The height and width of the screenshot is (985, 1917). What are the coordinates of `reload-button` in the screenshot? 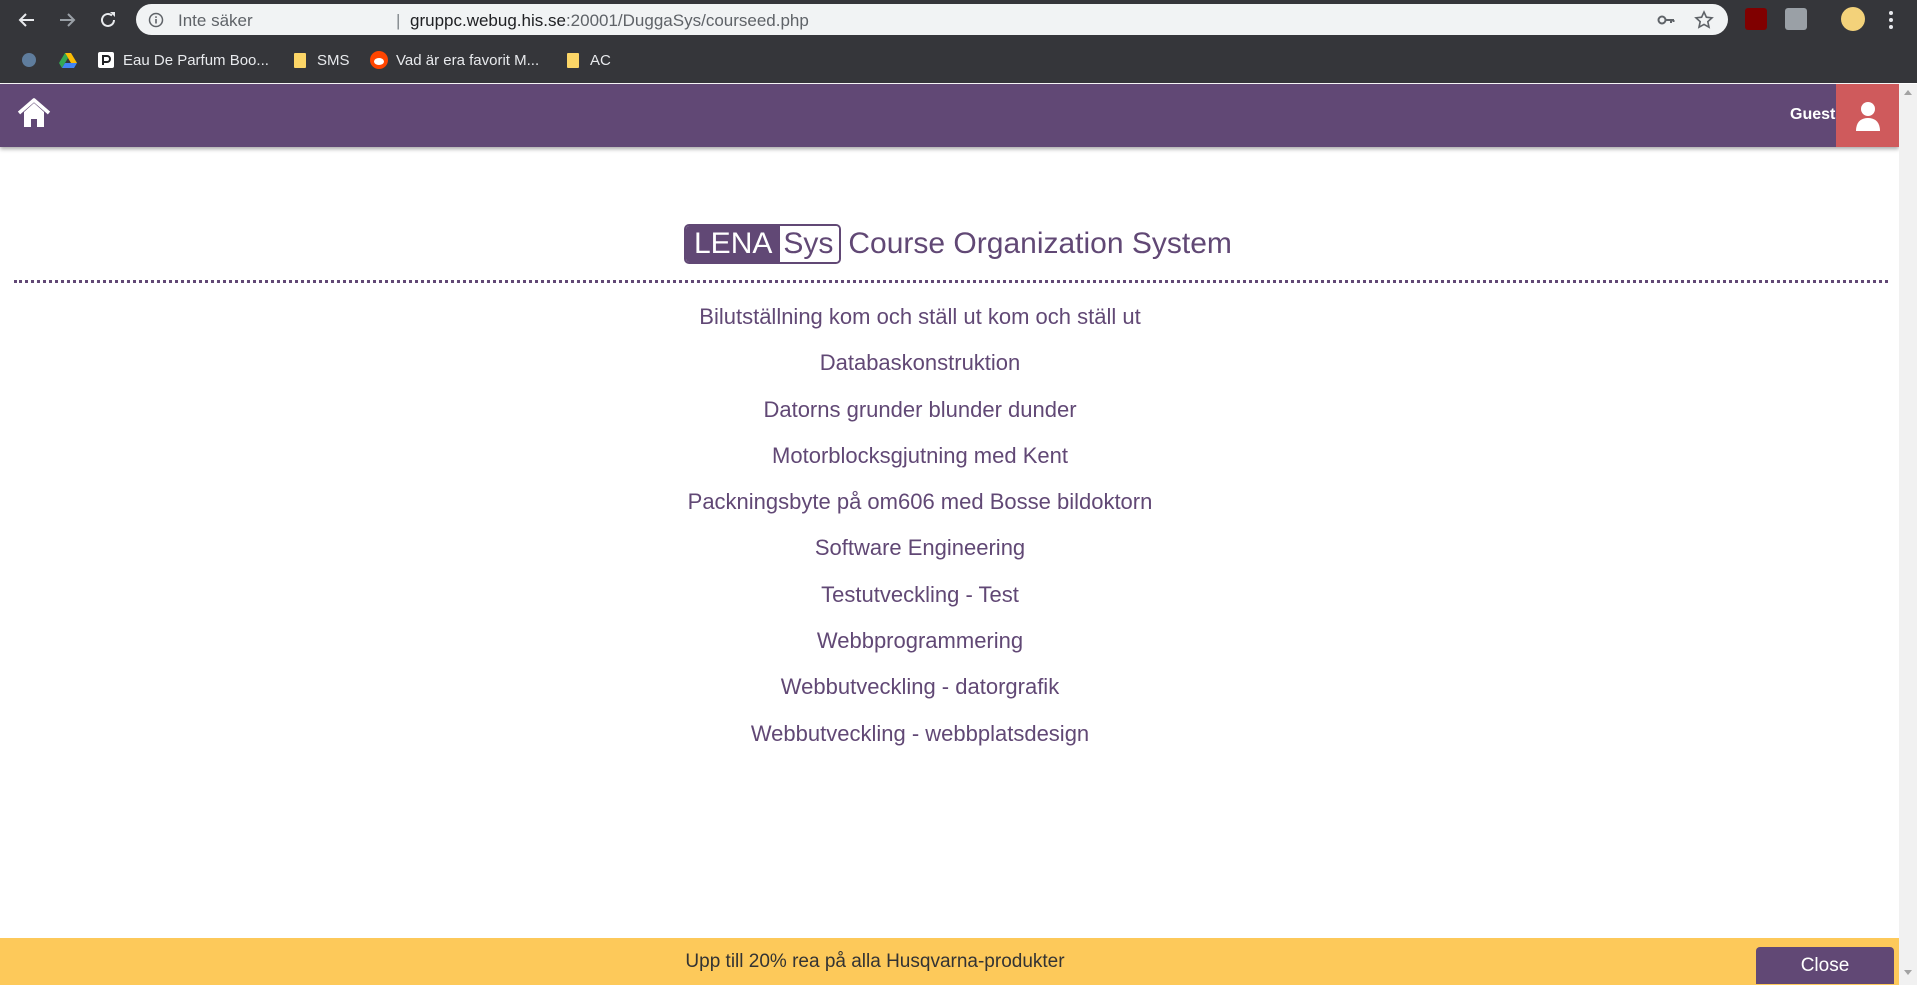 It's located at (108, 20).